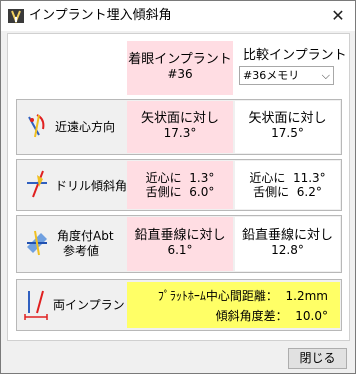 The width and height of the screenshot is (356, 374). I want to click on inclination-difference: 傾斜角度差： 10.0°, so click(271, 316).